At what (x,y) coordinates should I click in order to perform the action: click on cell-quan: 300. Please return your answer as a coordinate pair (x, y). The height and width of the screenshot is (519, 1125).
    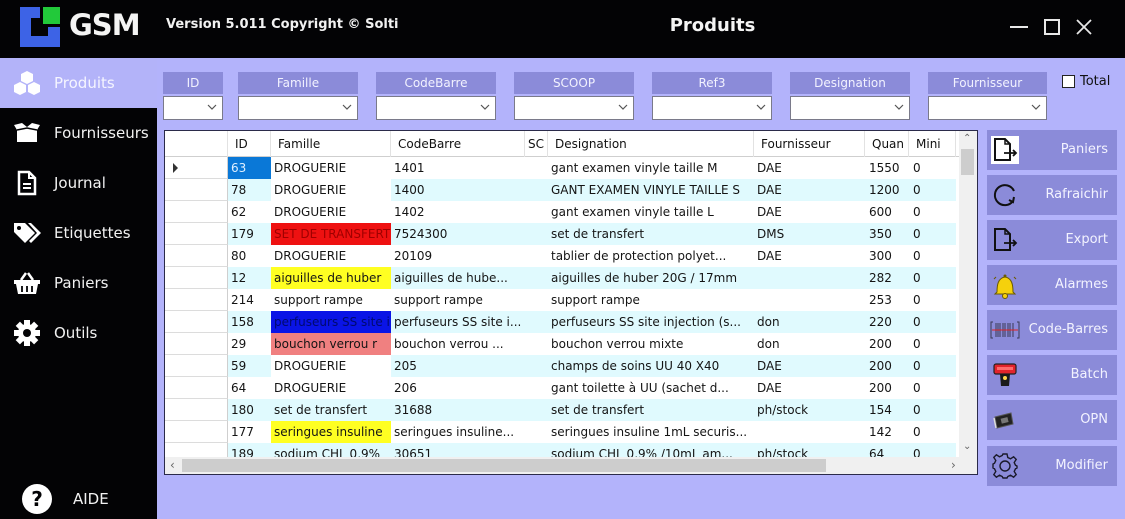
    Looking at the image, I should click on (887, 256).